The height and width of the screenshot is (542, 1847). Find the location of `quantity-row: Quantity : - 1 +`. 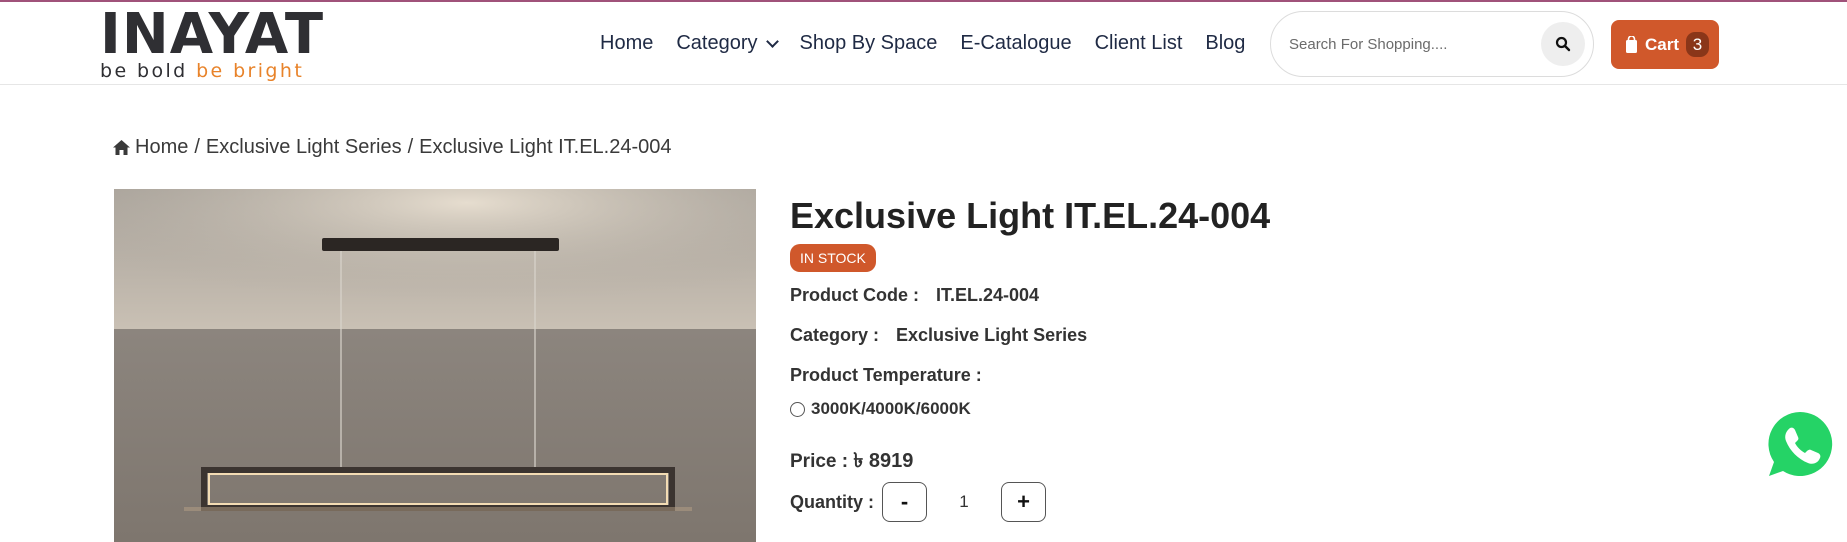

quantity-row: Quantity : - 1 + is located at coordinates (918, 502).